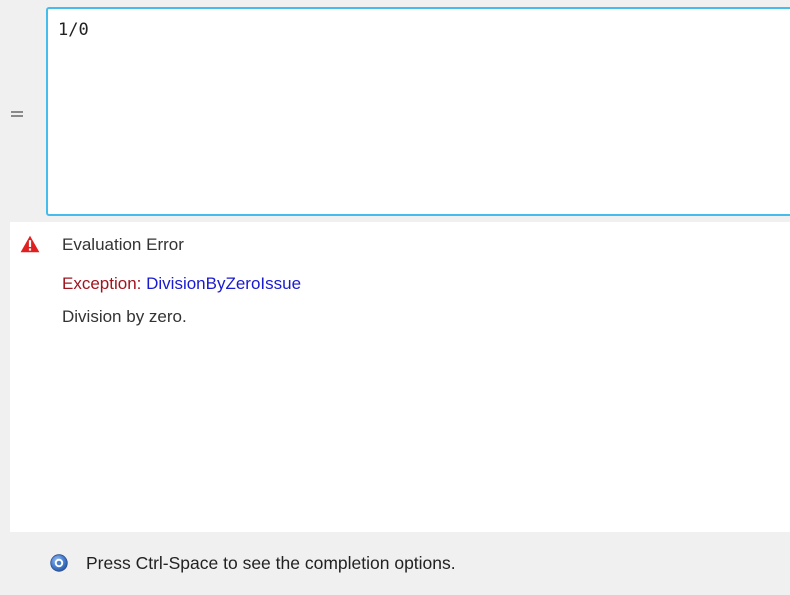 The height and width of the screenshot is (595, 790). I want to click on error-message: Division by zero., so click(124, 316).